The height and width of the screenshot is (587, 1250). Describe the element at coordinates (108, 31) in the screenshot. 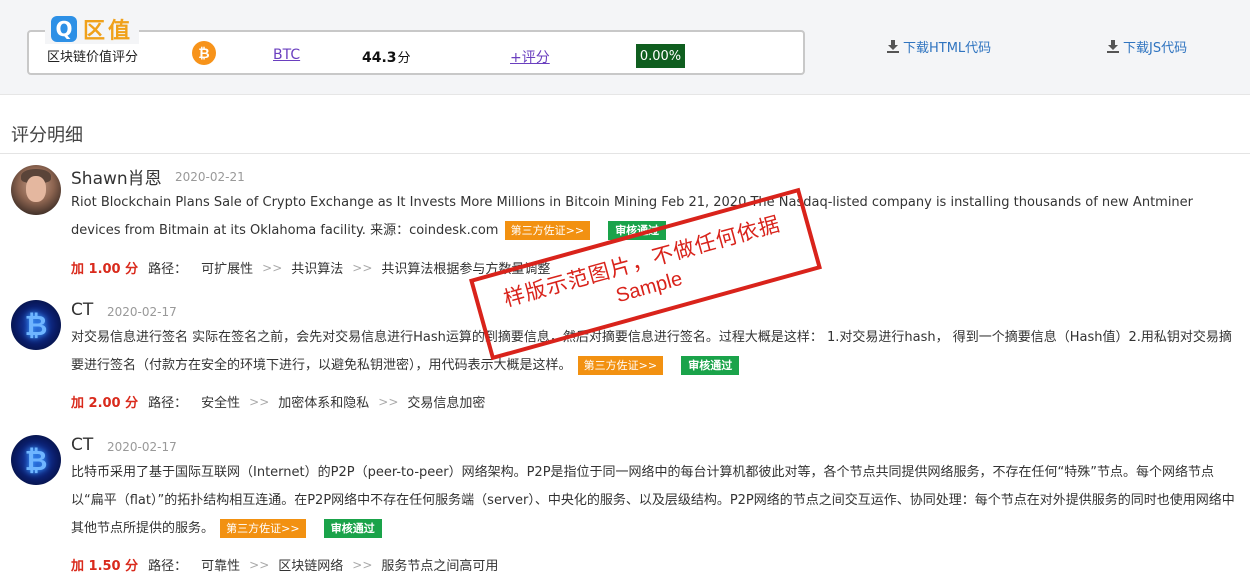

I see `logo-text: 区值` at that location.